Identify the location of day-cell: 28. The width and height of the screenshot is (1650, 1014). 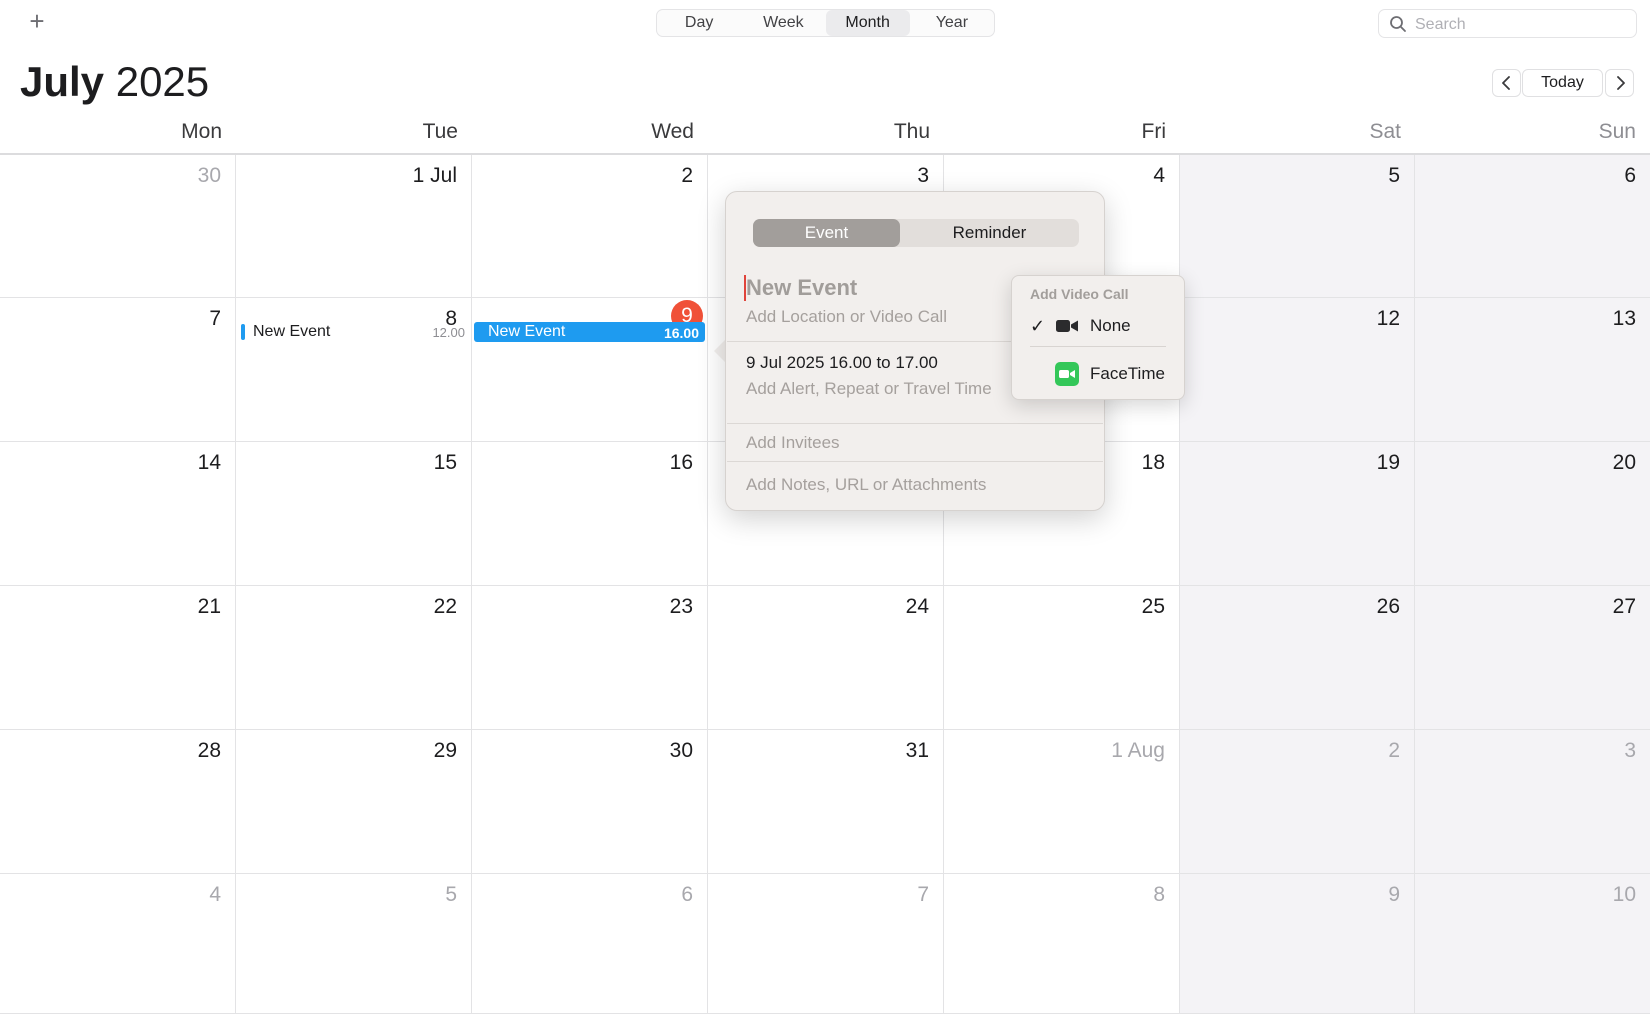
(118, 802).